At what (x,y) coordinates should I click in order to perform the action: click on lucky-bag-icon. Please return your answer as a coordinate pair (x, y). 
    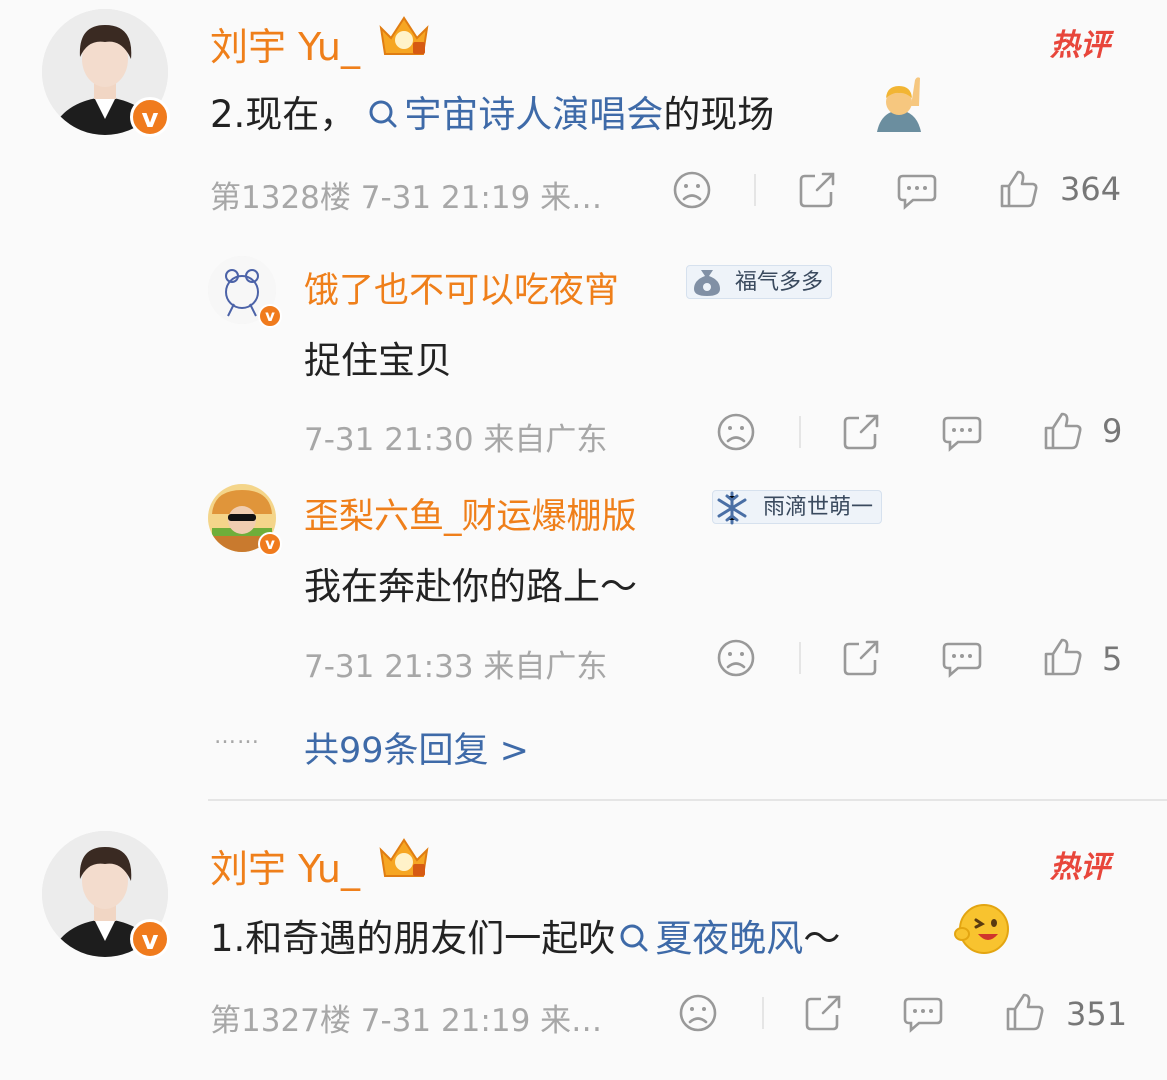
    Looking at the image, I should click on (707, 282).